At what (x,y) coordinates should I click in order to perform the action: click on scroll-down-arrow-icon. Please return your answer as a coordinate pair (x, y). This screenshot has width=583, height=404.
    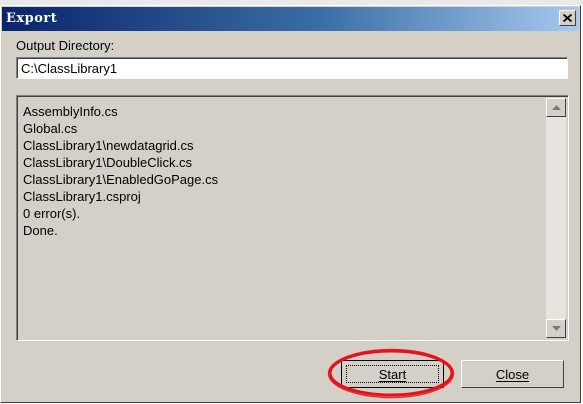
    Looking at the image, I should click on (556, 328).